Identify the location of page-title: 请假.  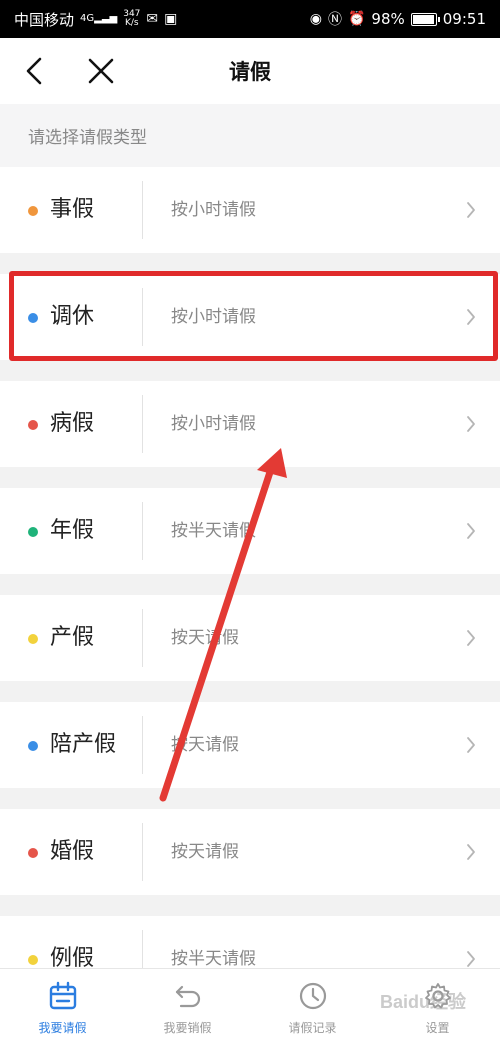
(250, 72).